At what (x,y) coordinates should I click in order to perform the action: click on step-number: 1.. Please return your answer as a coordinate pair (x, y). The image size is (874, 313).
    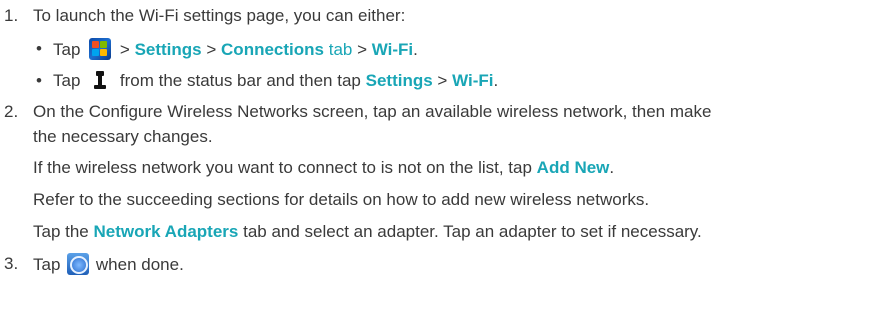
    Looking at the image, I should click on (11, 15).